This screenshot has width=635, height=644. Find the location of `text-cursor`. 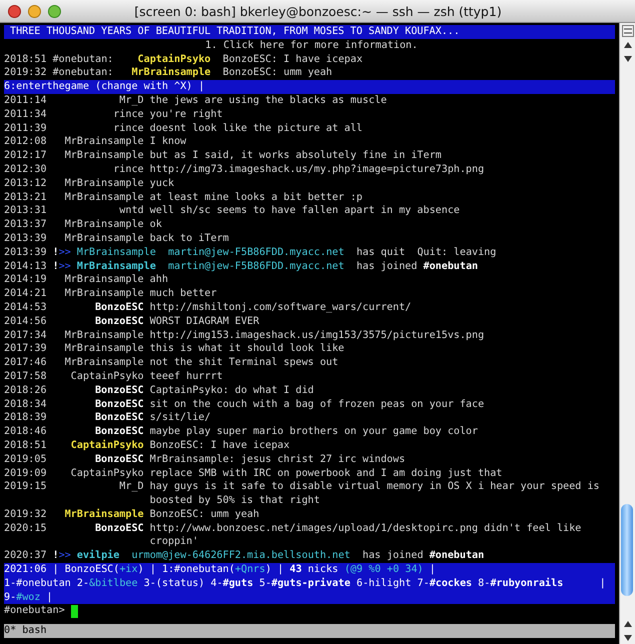

text-cursor is located at coordinates (74, 611).